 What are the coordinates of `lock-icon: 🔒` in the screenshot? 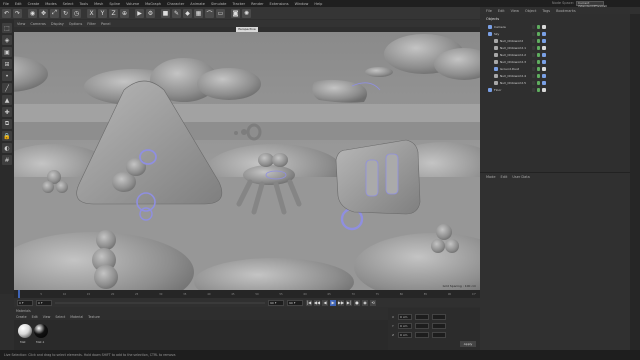 It's located at (7, 136).